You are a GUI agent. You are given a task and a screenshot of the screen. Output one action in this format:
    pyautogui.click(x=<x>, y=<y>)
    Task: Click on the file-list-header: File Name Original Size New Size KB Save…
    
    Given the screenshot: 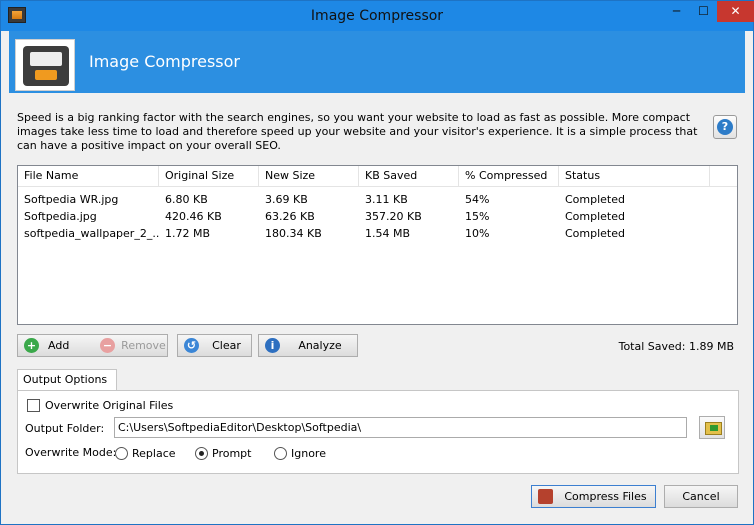 What is the action you would take?
    pyautogui.click(x=377, y=176)
    